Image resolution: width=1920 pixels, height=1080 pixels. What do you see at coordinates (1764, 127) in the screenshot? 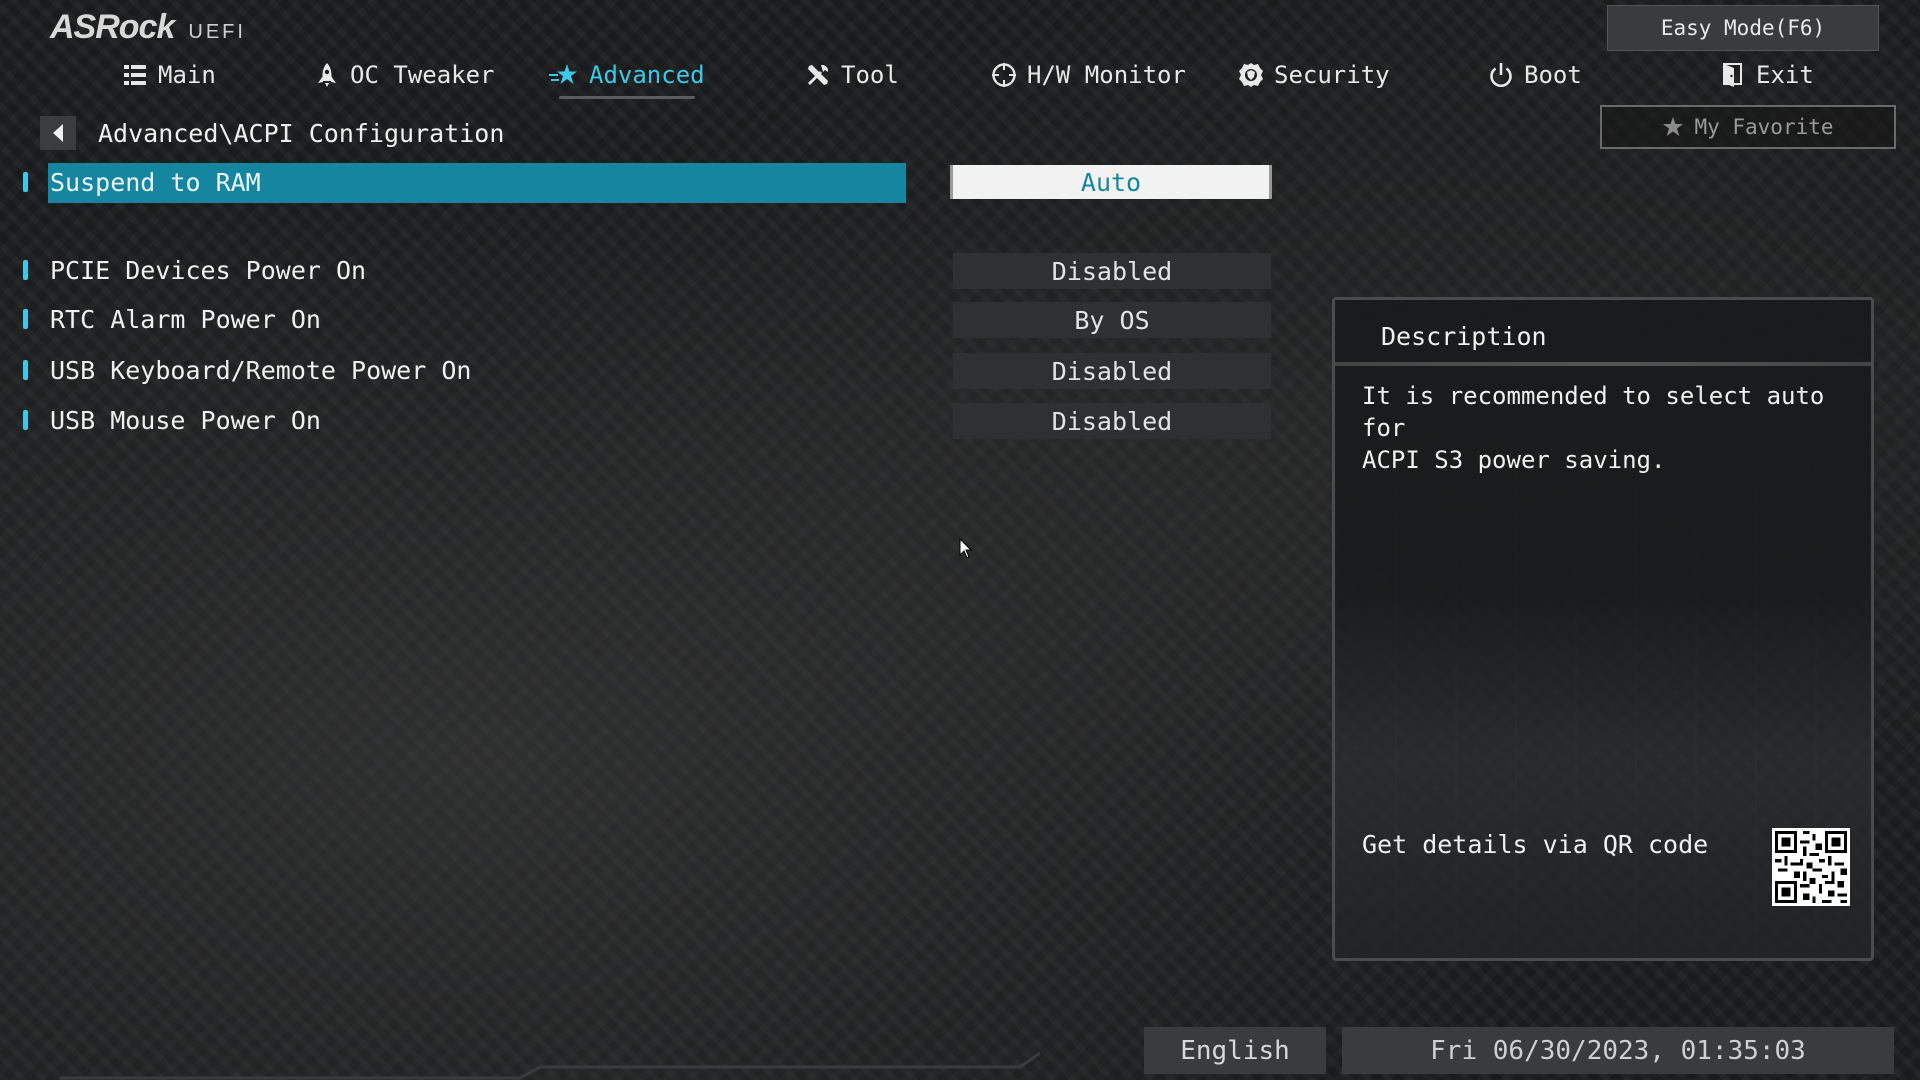
I see `my-favorite-label: My Favorite` at bounding box center [1764, 127].